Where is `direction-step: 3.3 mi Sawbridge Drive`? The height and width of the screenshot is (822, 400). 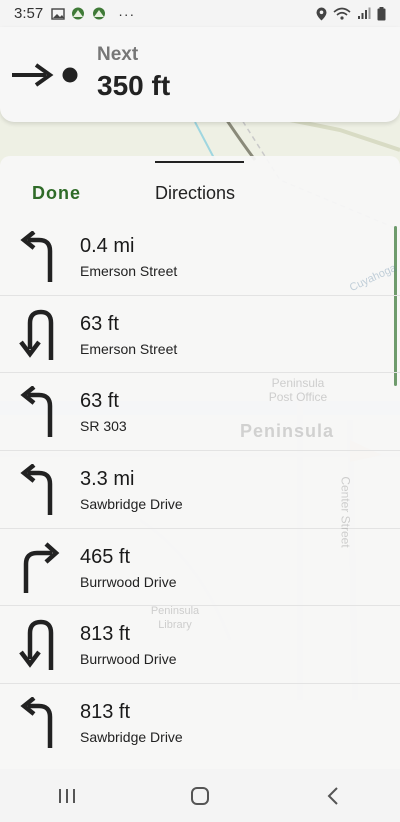
direction-step: 3.3 mi Sawbridge Drive is located at coordinates (200, 490).